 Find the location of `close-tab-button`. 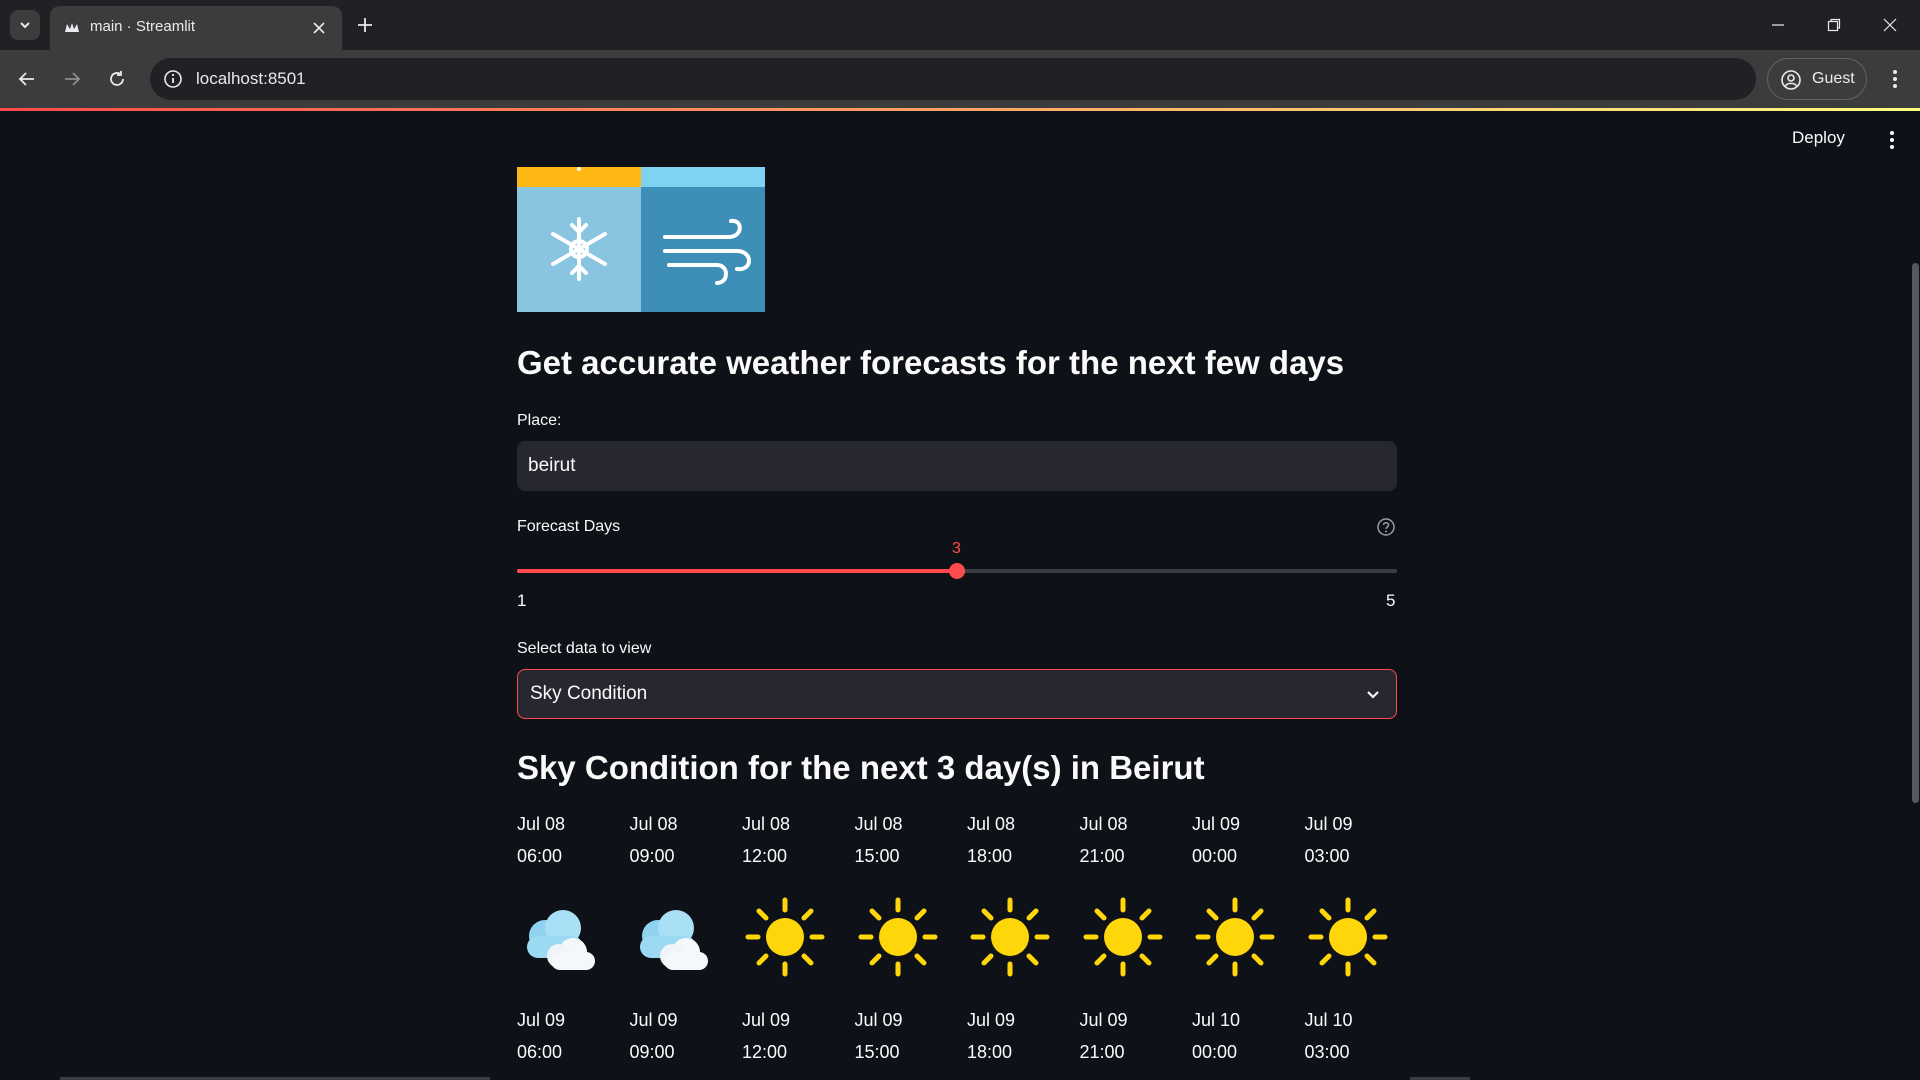

close-tab-button is located at coordinates (319, 28).